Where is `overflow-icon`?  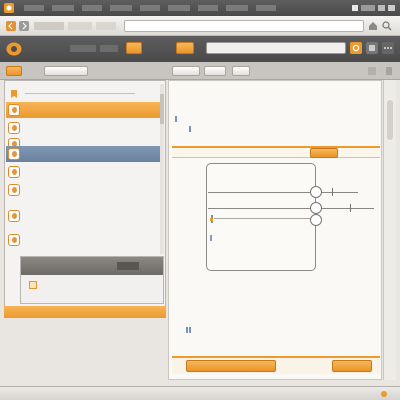 overflow-icon is located at coordinates (388, 48).